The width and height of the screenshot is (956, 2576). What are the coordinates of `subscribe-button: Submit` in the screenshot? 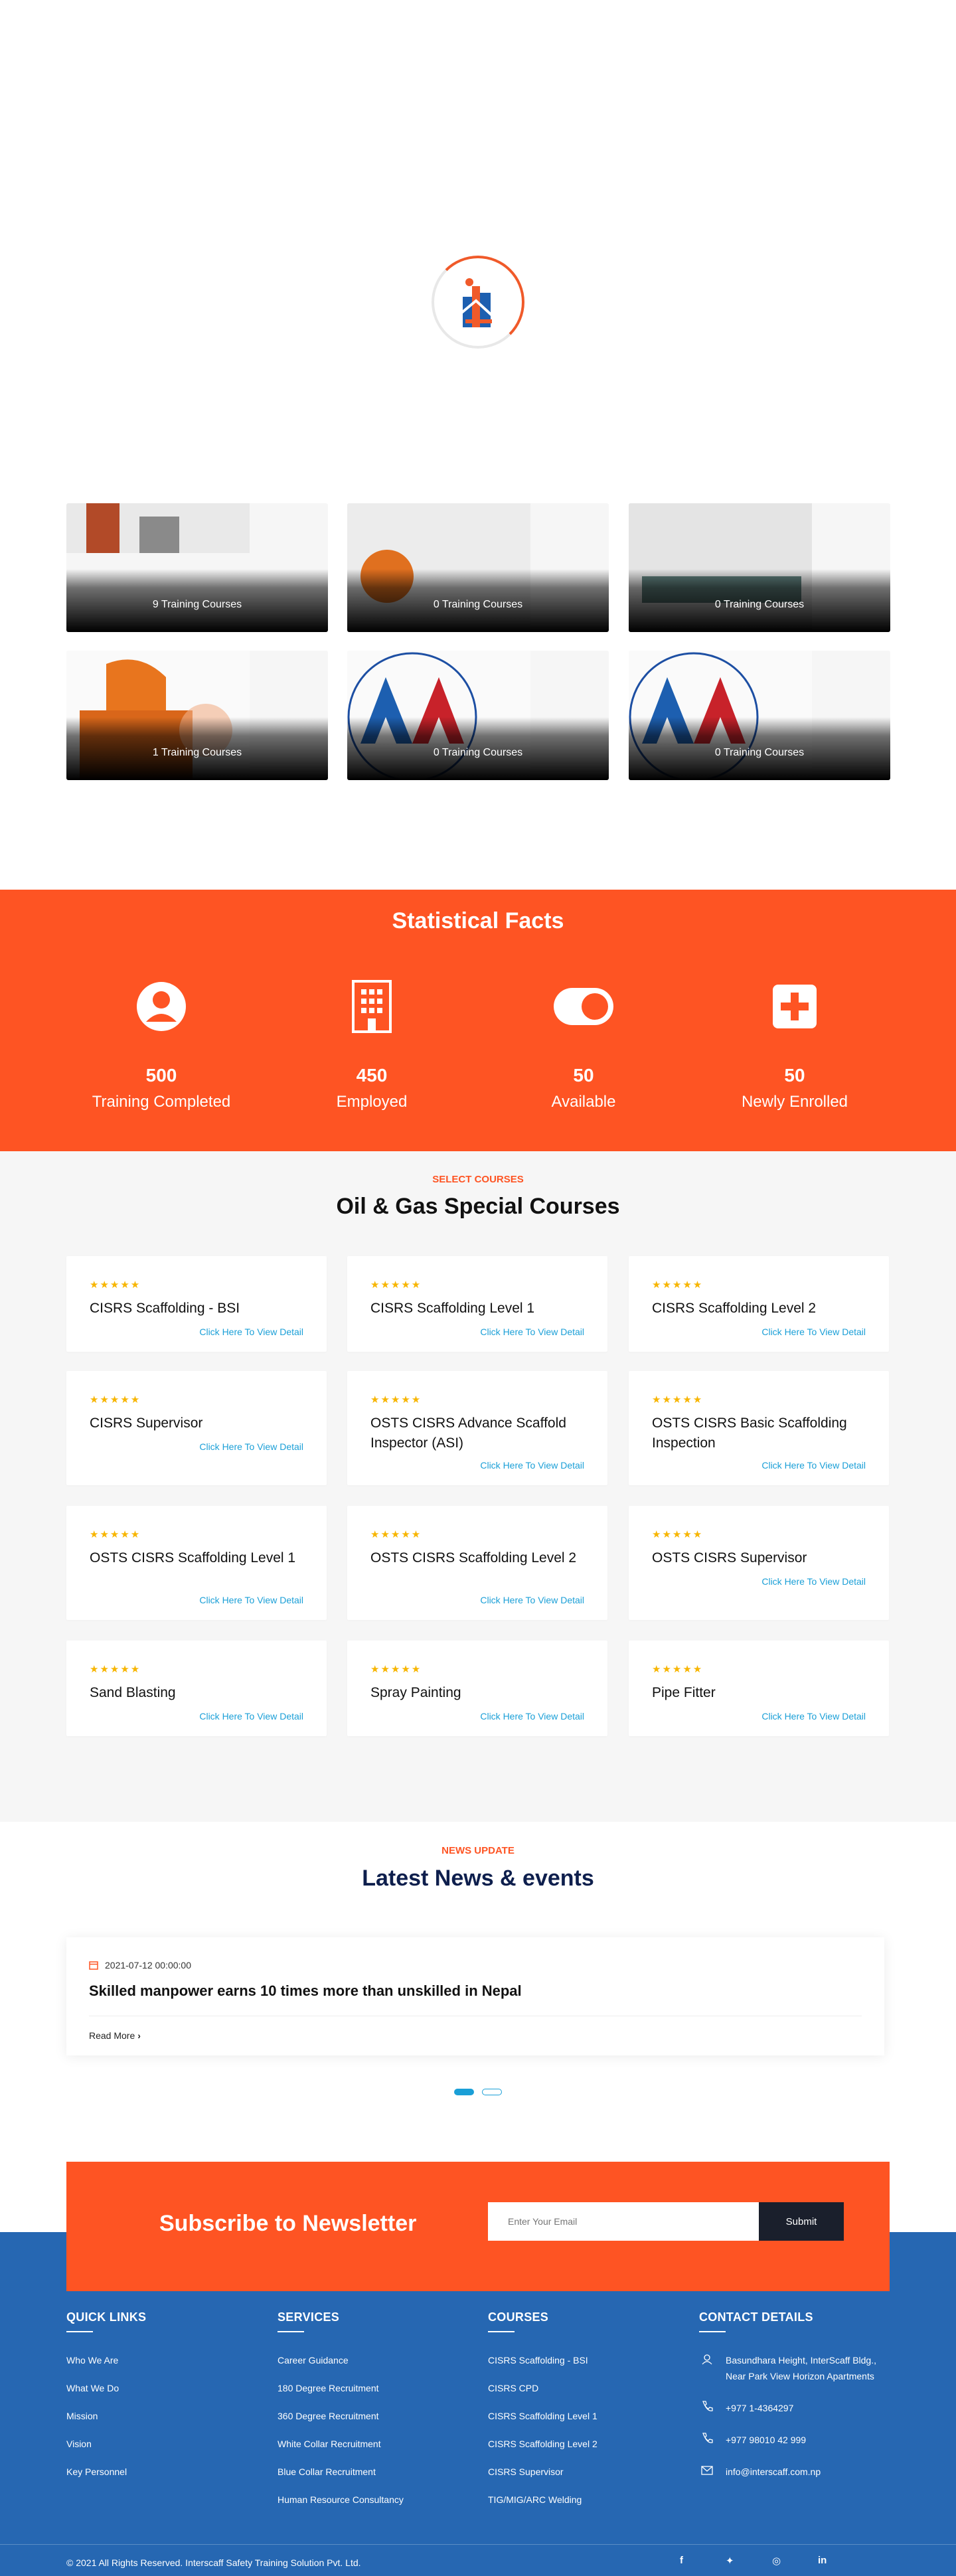 It's located at (801, 2221).